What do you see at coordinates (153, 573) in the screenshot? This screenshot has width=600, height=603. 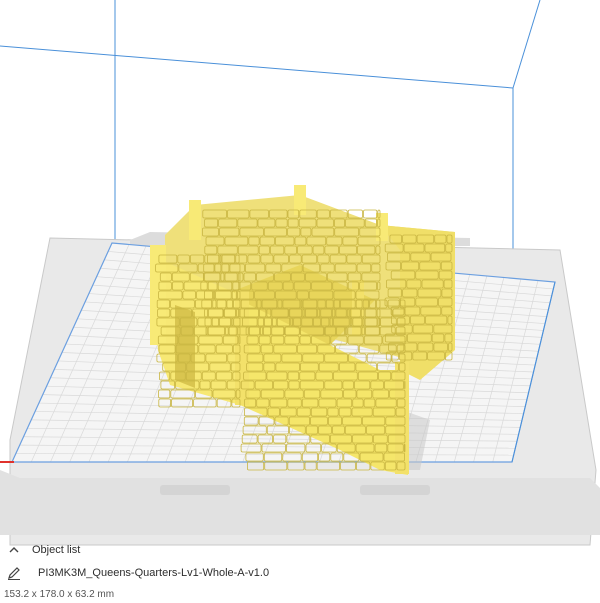 I see `object-file-name: PI3MK3M_Queens-Quarters-Lv1-Whole-A-v1.0` at bounding box center [153, 573].